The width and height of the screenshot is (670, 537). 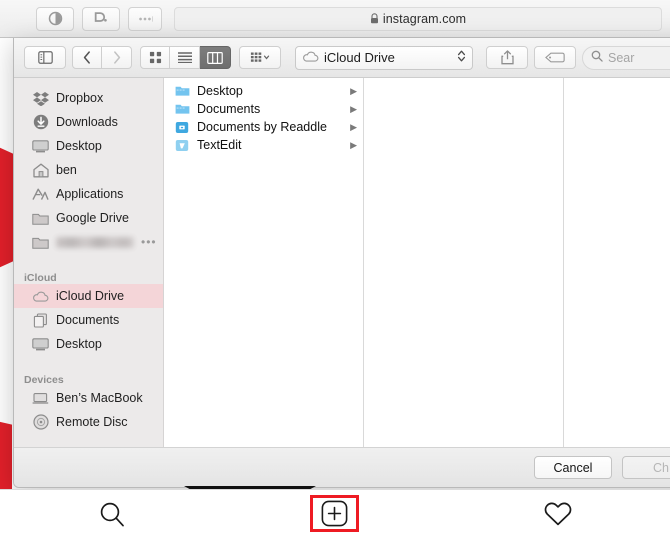 I want to click on sidebar-item-desktop: Desktop, so click(x=88, y=146).